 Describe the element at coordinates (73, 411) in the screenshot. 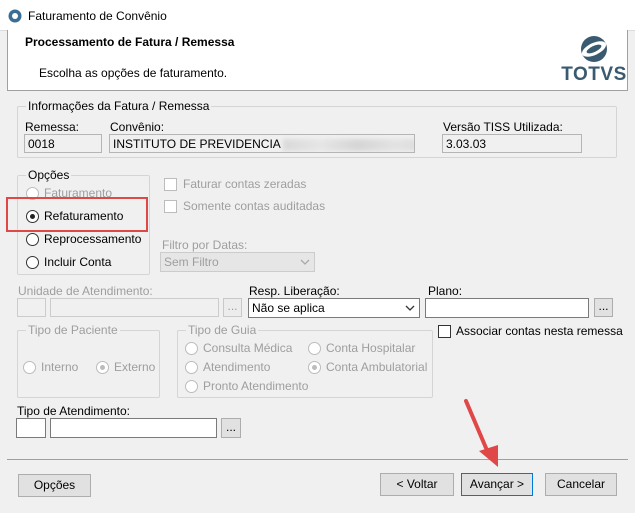

I see `tipo-atendimento-label: Tipo de Atendimento:` at that location.